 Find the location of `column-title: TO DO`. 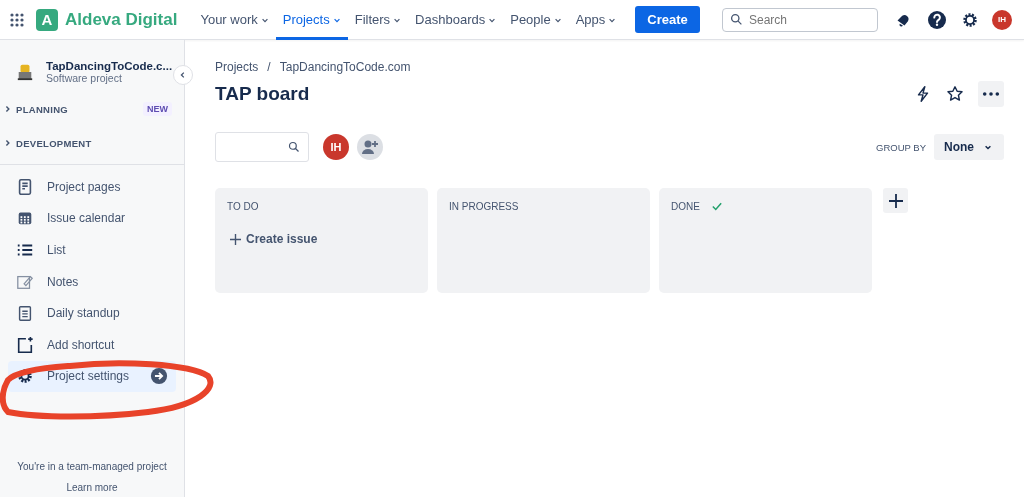

column-title: TO DO is located at coordinates (243, 206).